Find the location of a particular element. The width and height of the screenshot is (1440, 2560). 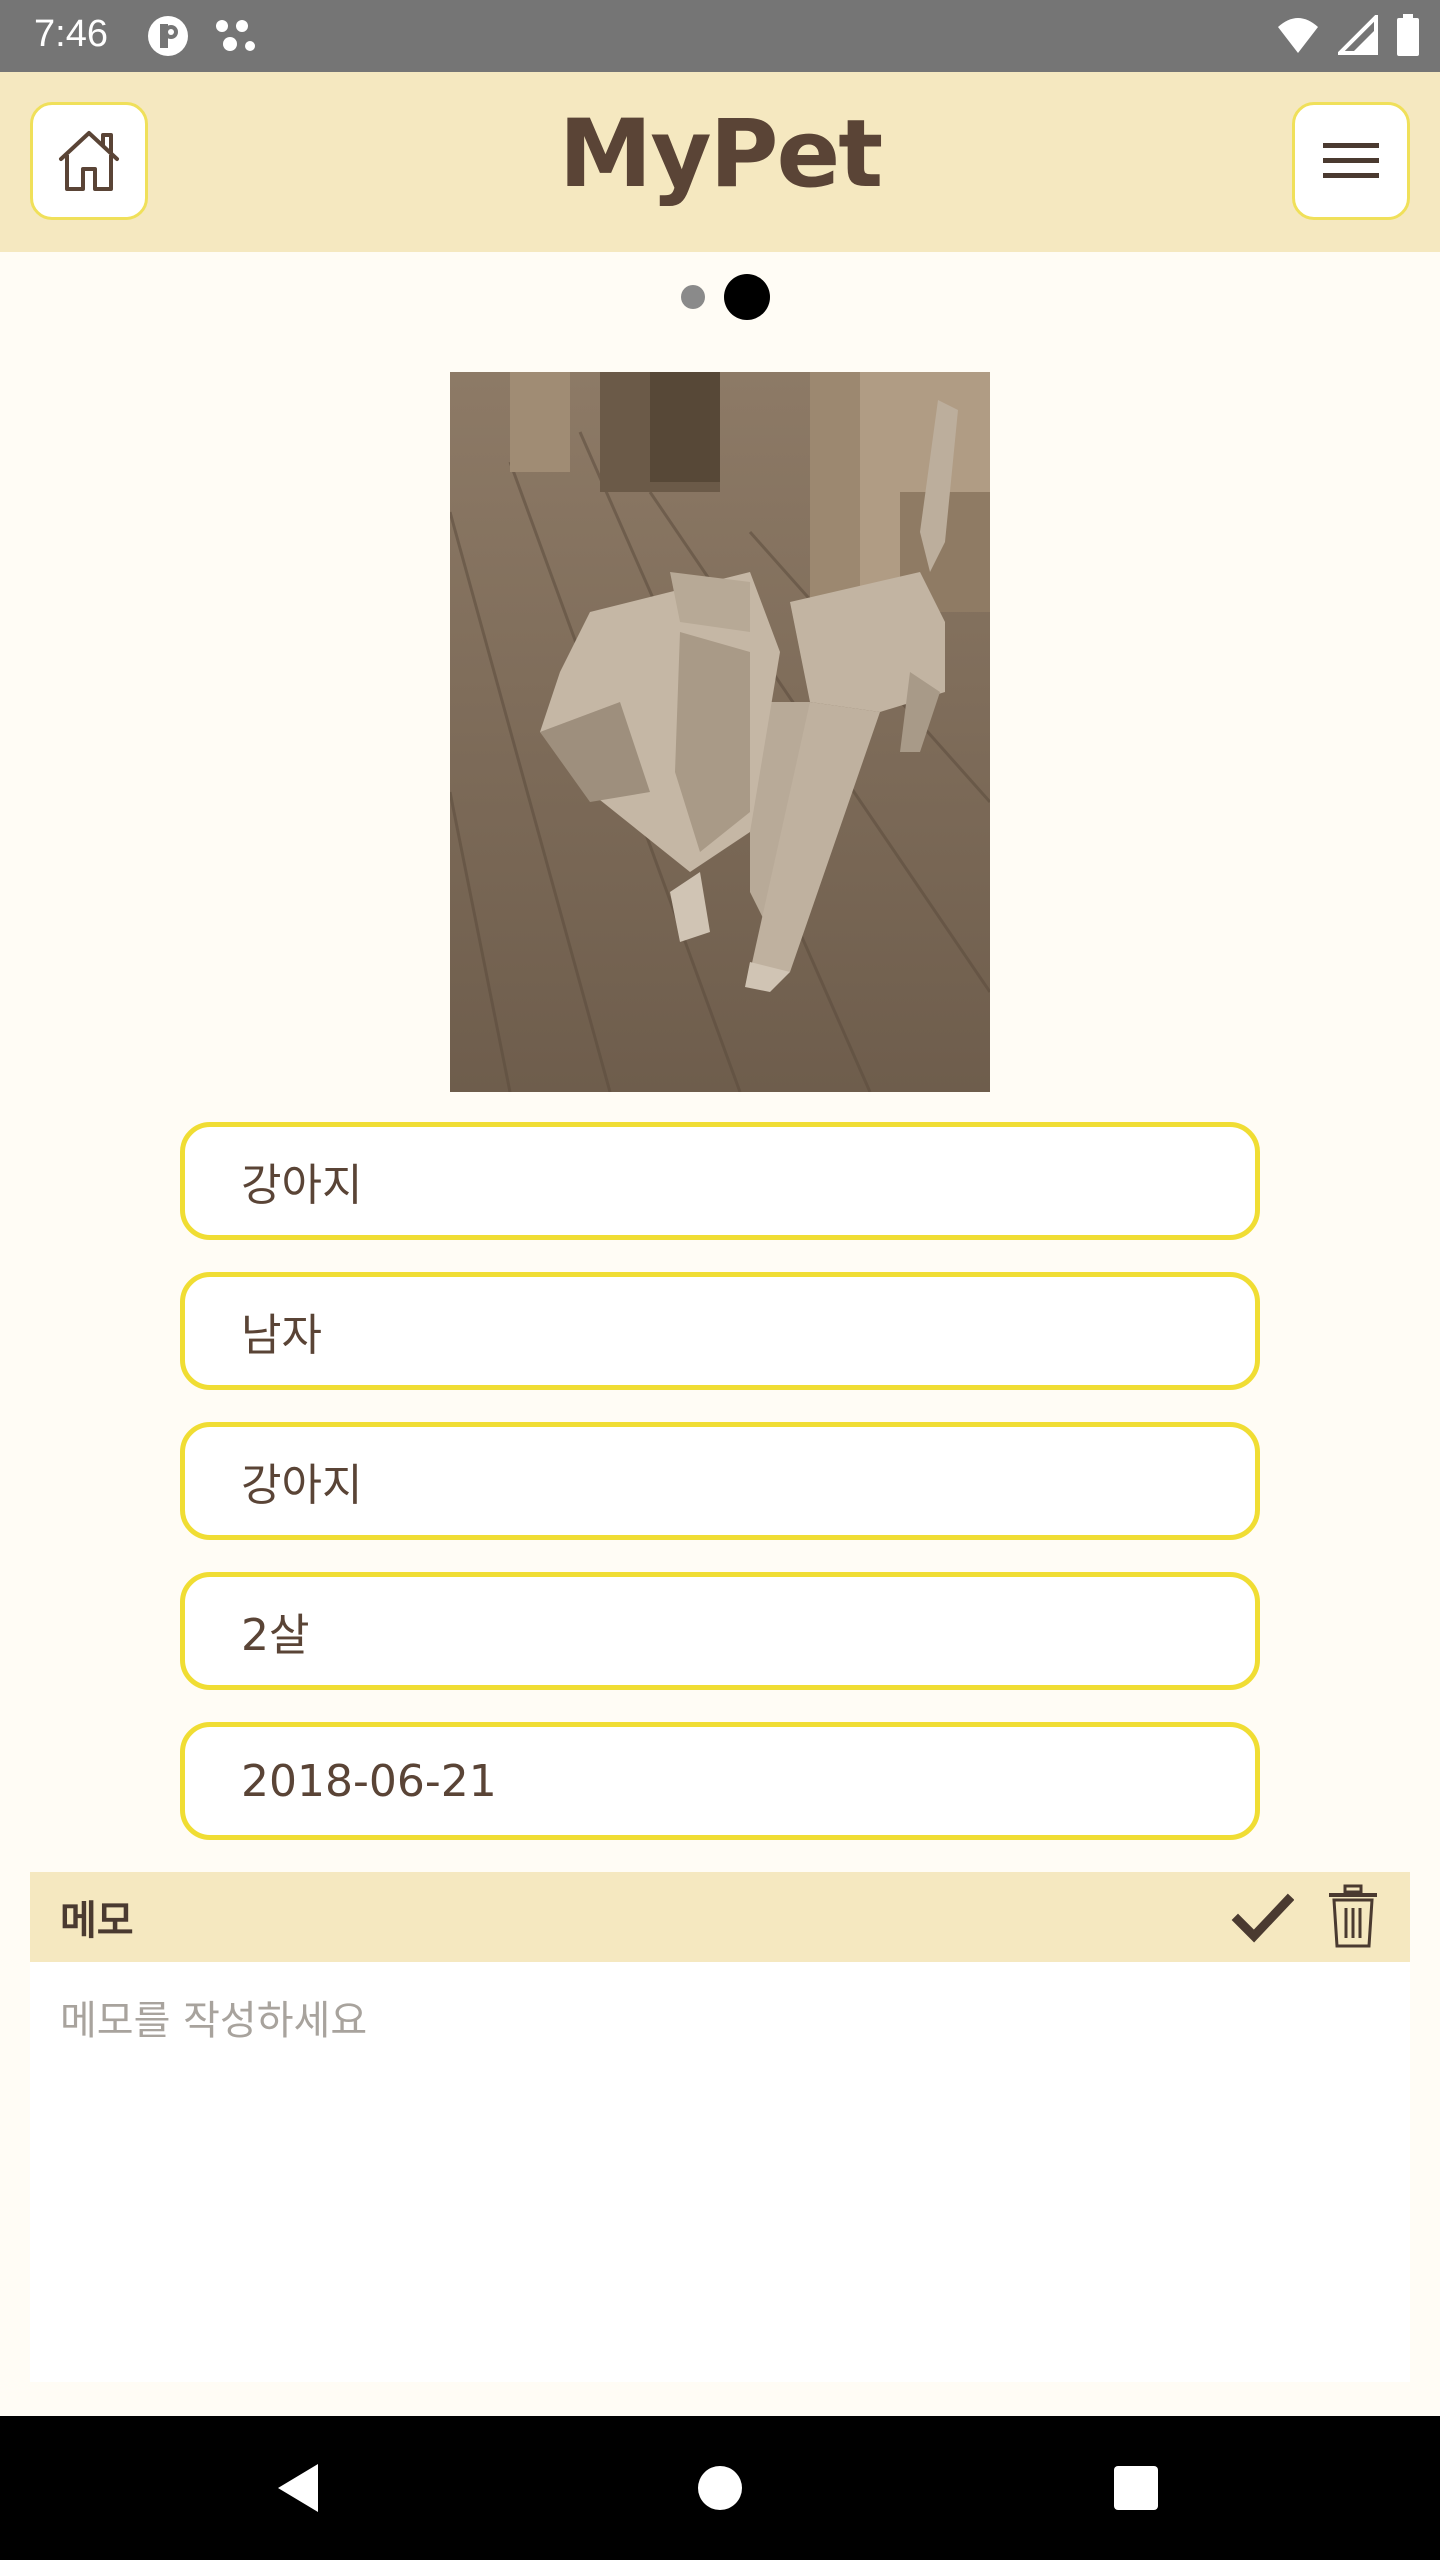

app-bar: MyPet is located at coordinates (720, 162).